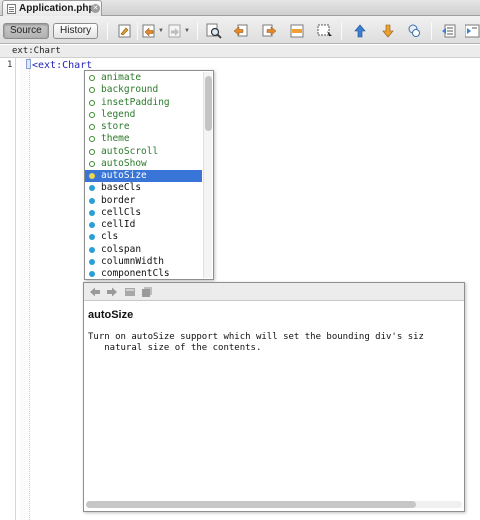 The width and height of the screenshot is (480, 520). Describe the element at coordinates (143, 250) in the screenshot. I see `completion-item: colspan` at that location.